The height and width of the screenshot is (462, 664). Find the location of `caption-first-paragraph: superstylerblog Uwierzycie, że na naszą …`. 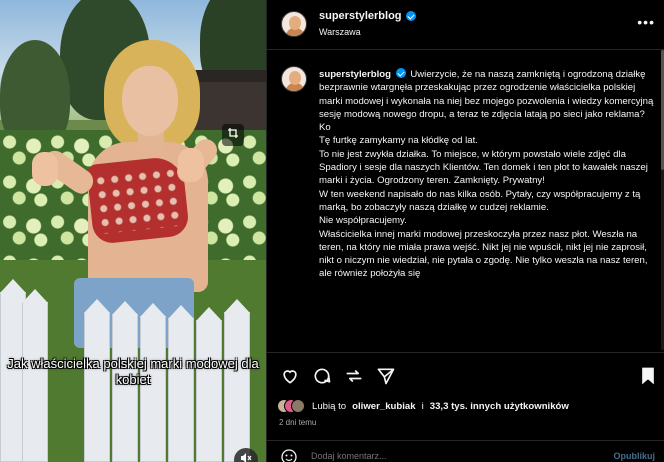

caption-first-paragraph: superstylerblog Uwierzycie, że na naszą … is located at coordinates (487, 94).